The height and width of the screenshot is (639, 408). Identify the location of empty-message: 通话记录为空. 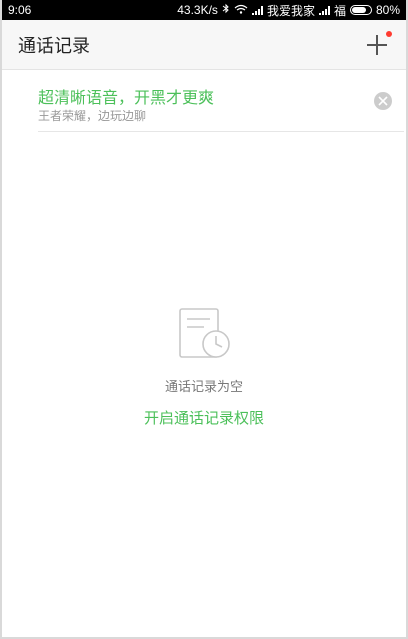
(203, 387).